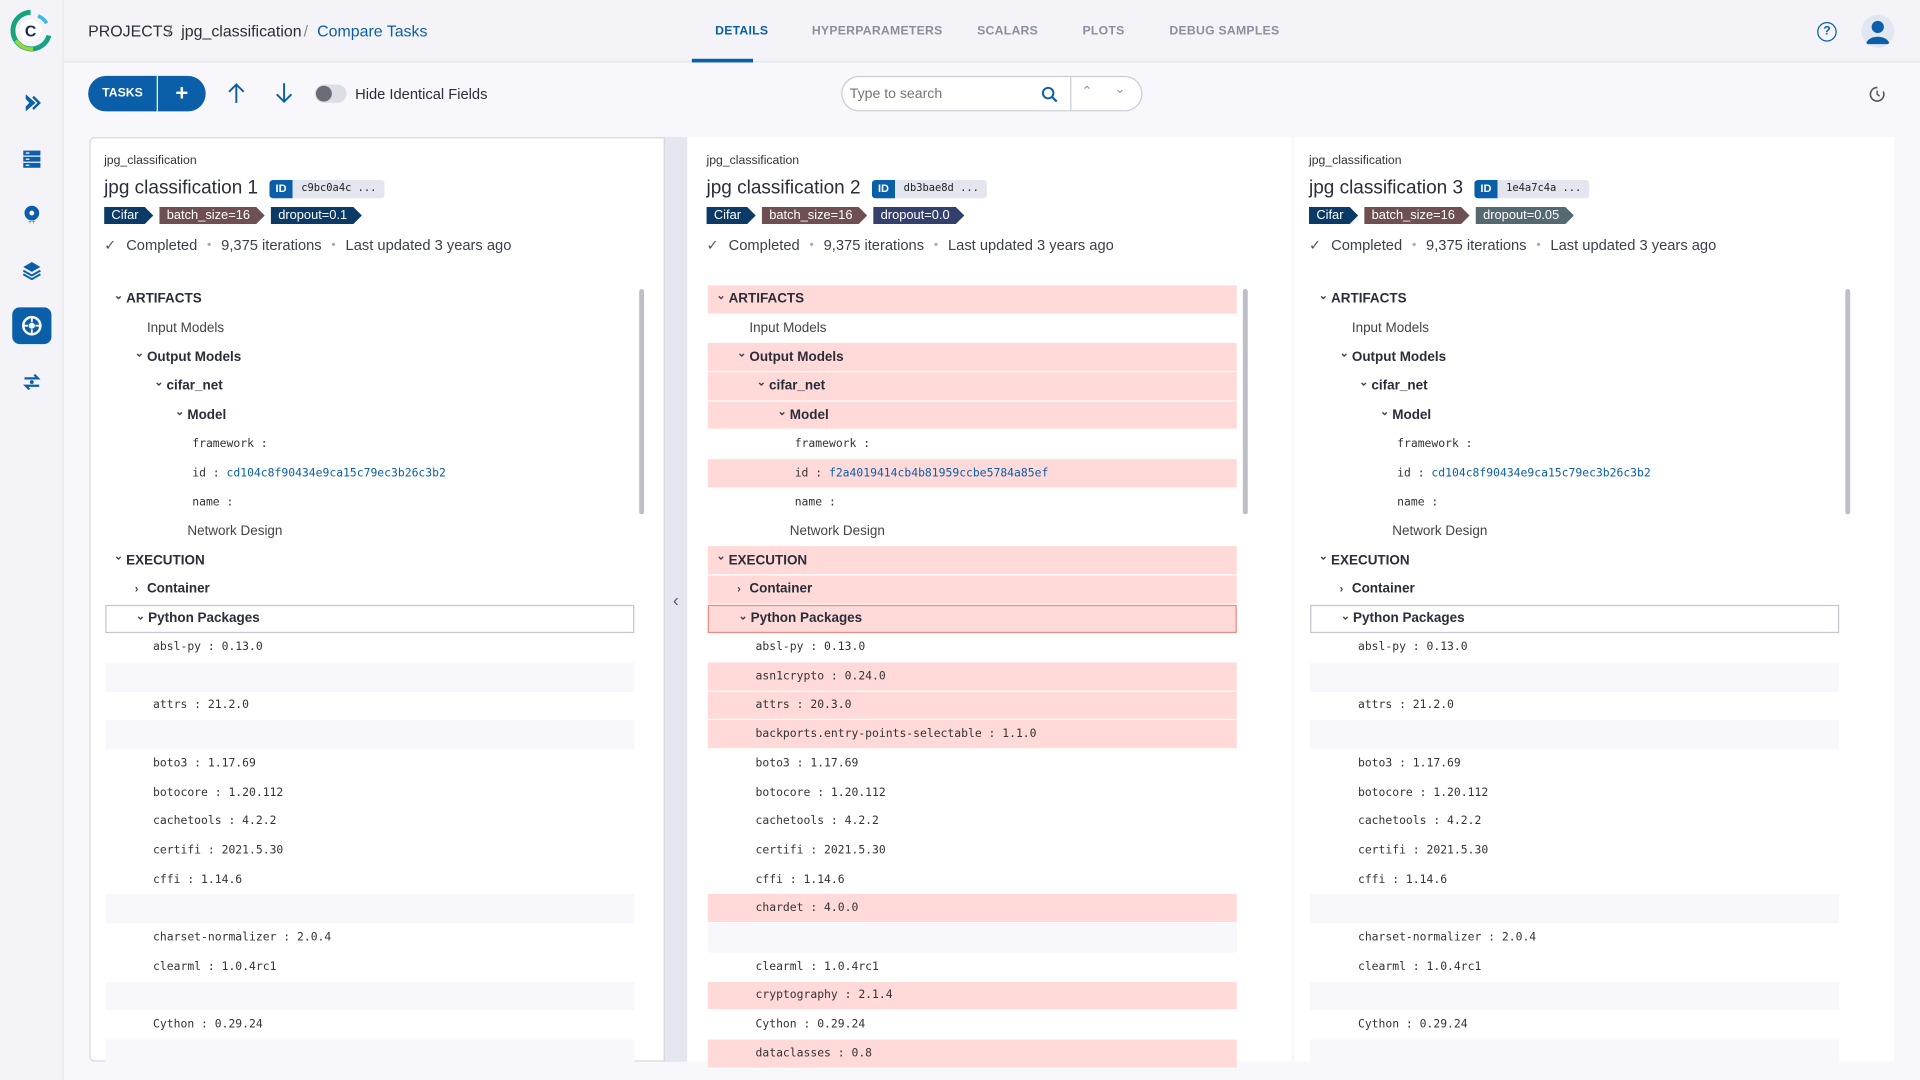 Image resolution: width=1920 pixels, height=1080 pixels. What do you see at coordinates (1049, 94) in the screenshot?
I see `search-icon` at bounding box center [1049, 94].